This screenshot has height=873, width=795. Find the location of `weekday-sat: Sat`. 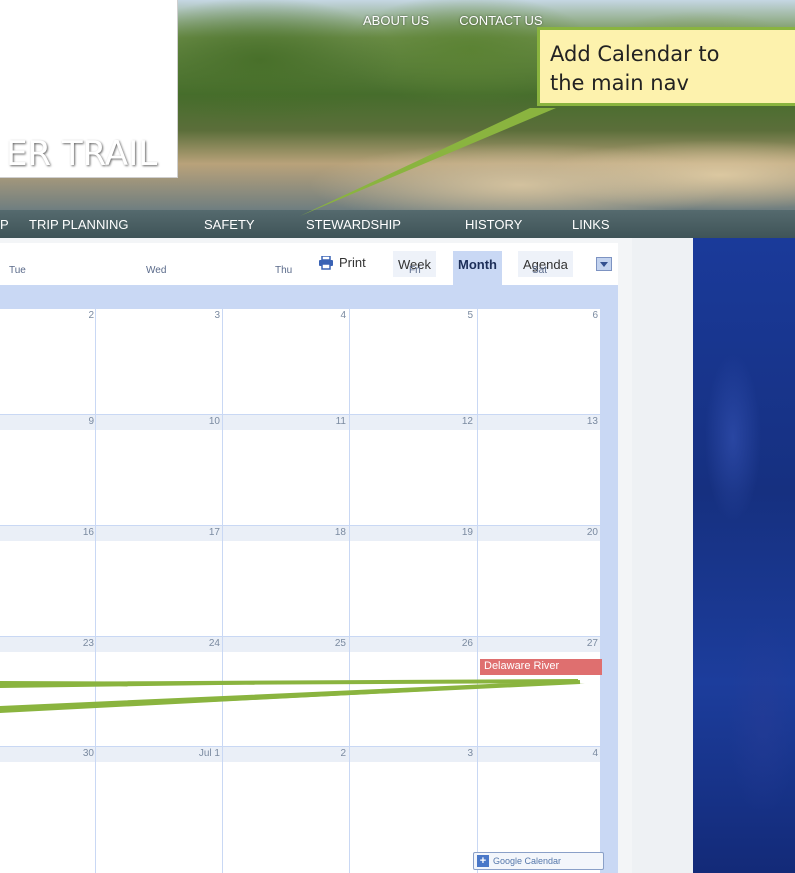

weekday-sat: Sat is located at coordinates (540, 270).